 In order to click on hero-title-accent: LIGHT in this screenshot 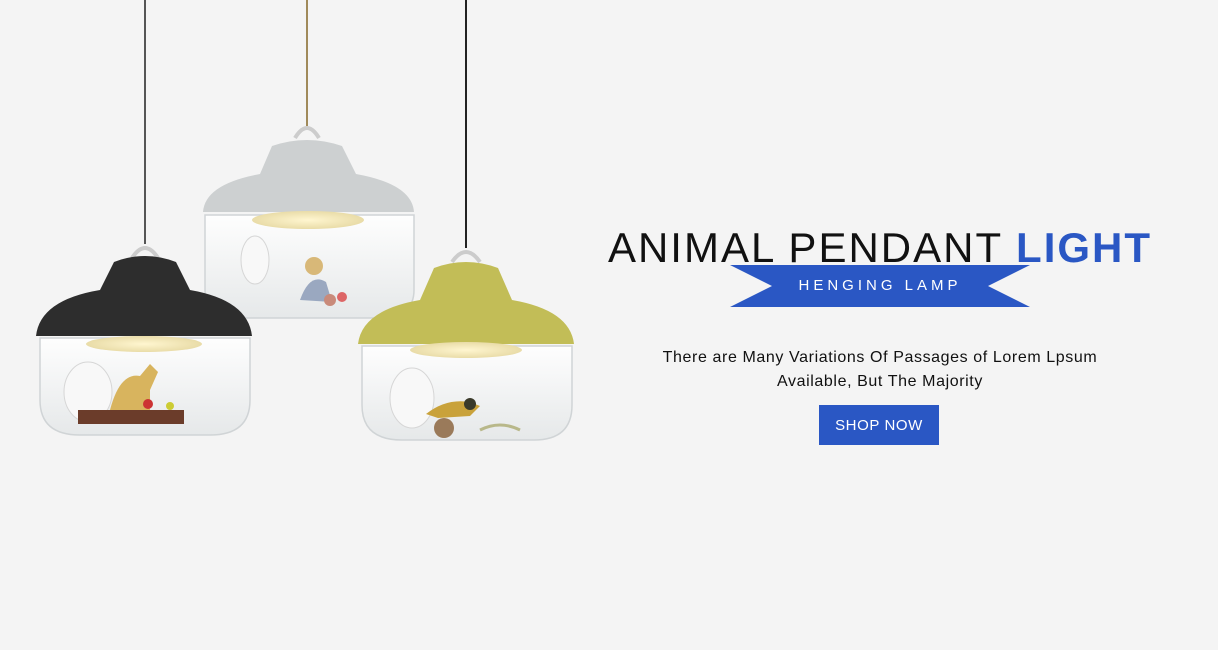, I will do `click(1084, 248)`.